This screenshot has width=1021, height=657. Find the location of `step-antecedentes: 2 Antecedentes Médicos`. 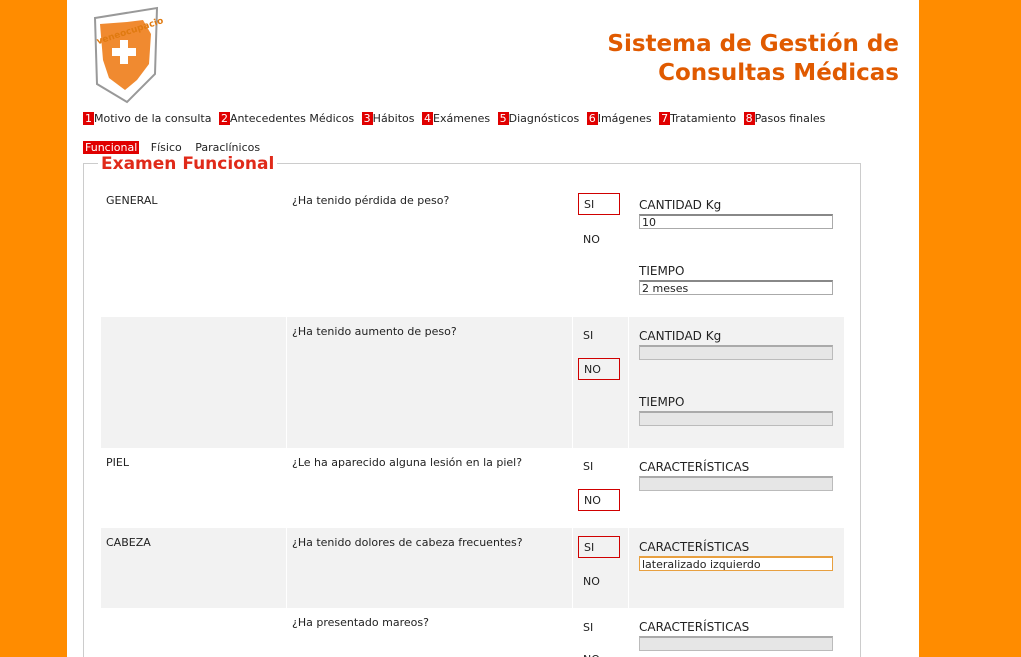

step-antecedentes: 2 Antecedentes Médicos is located at coordinates (286, 118).